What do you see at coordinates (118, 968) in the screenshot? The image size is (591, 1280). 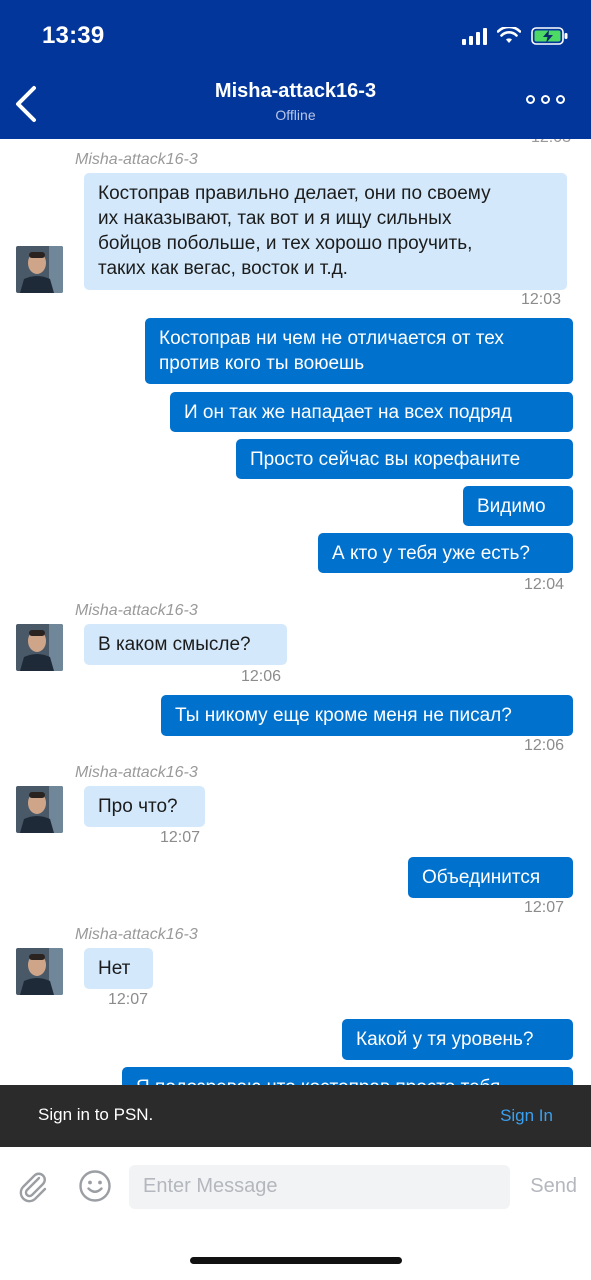 I see `message-bubble-incoming: Нет` at bounding box center [118, 968].